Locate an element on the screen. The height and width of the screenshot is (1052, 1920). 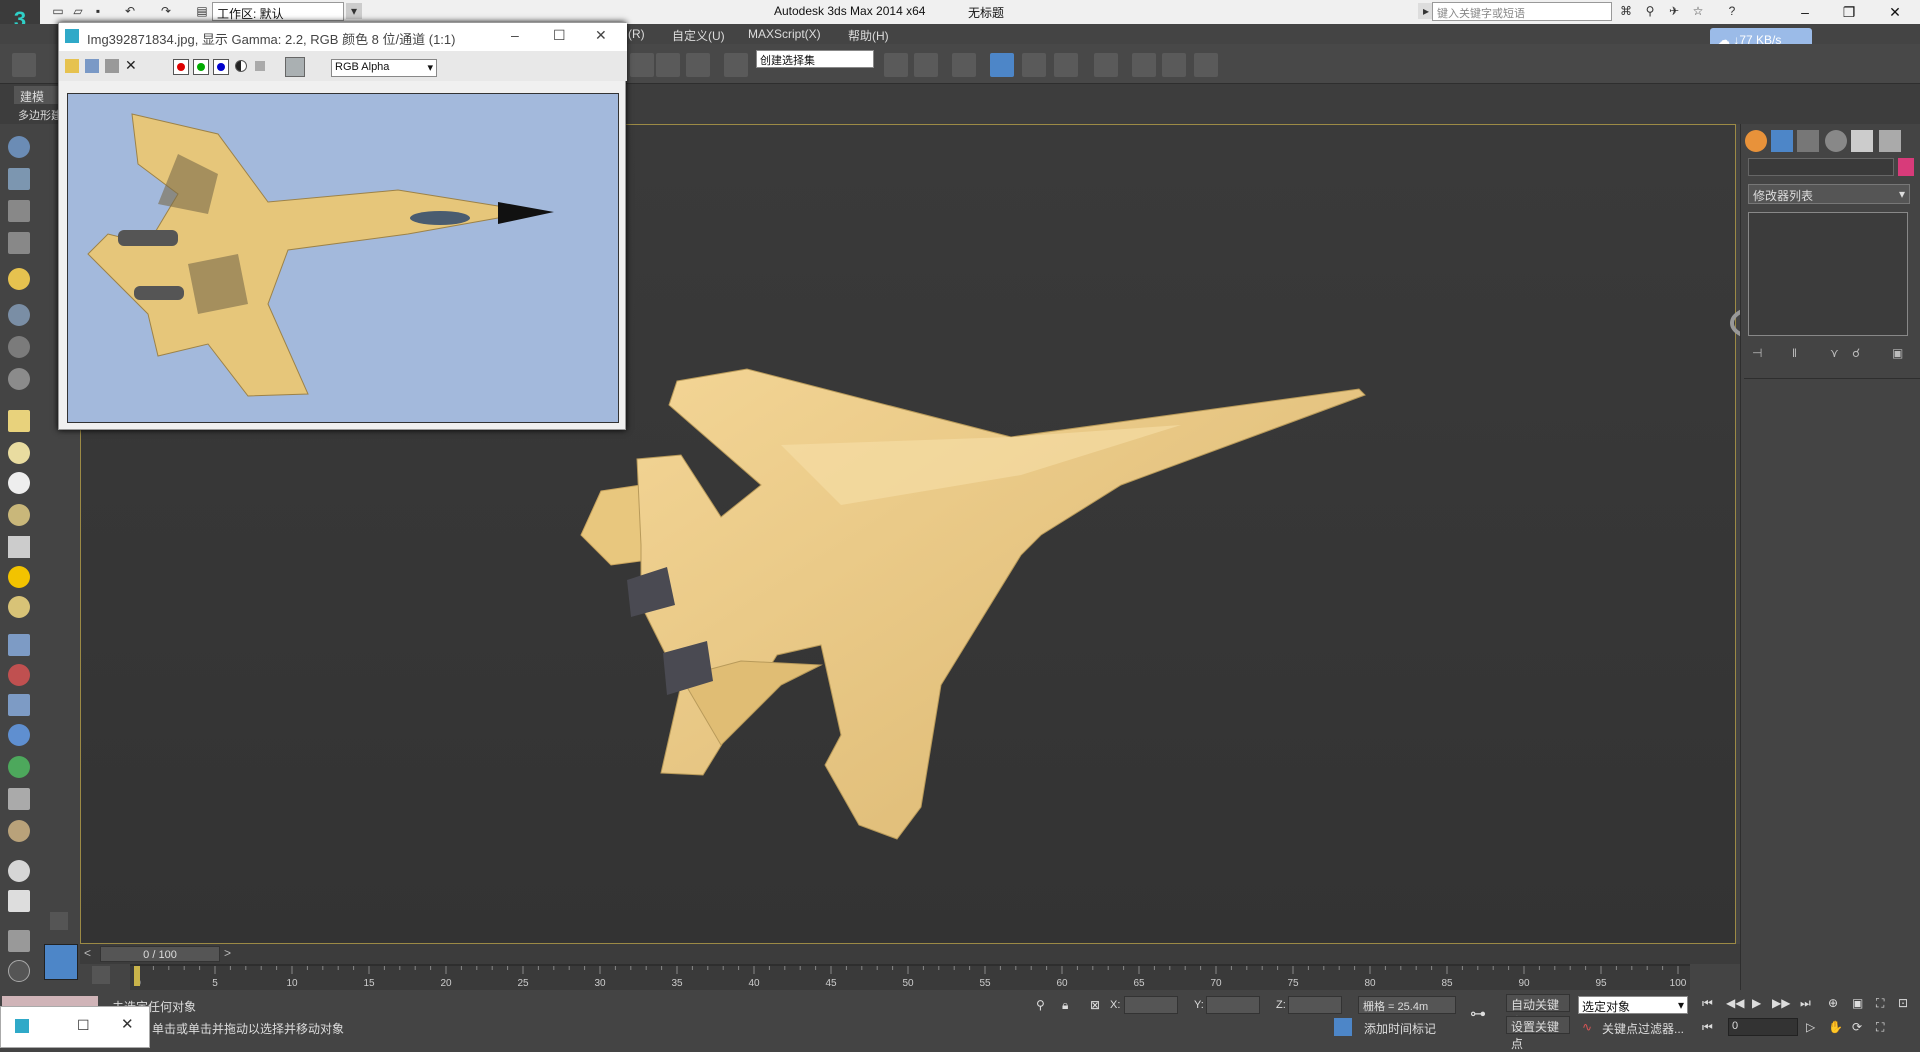
edit-named-sel-icon is located at coordinates (736, 65).